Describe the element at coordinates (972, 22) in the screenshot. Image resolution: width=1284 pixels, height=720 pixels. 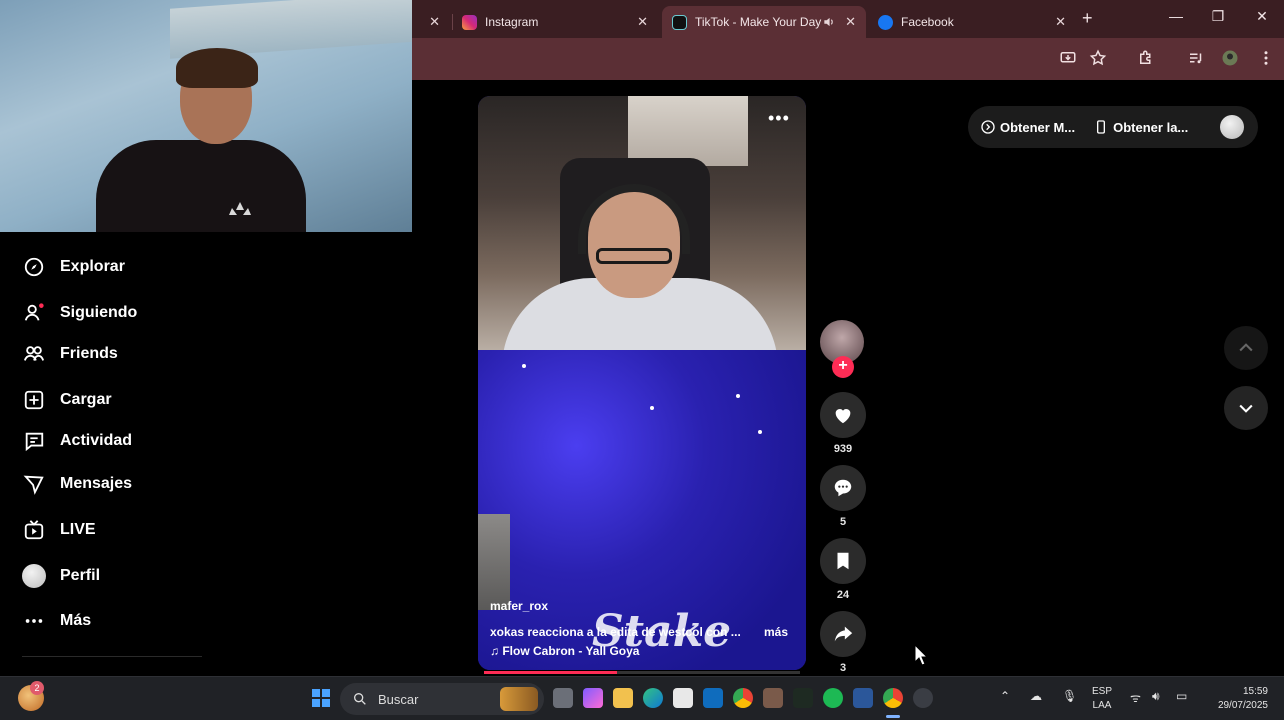
I see `tab-facebook: Facebook ✕` at that location.